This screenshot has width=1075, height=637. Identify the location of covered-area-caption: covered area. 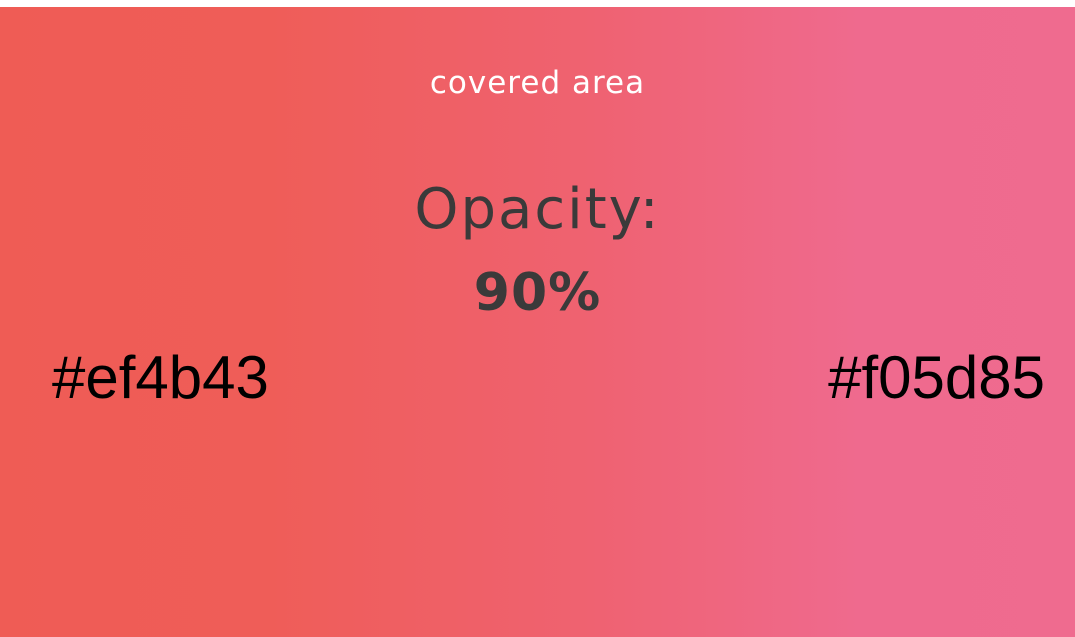
(537, 83).